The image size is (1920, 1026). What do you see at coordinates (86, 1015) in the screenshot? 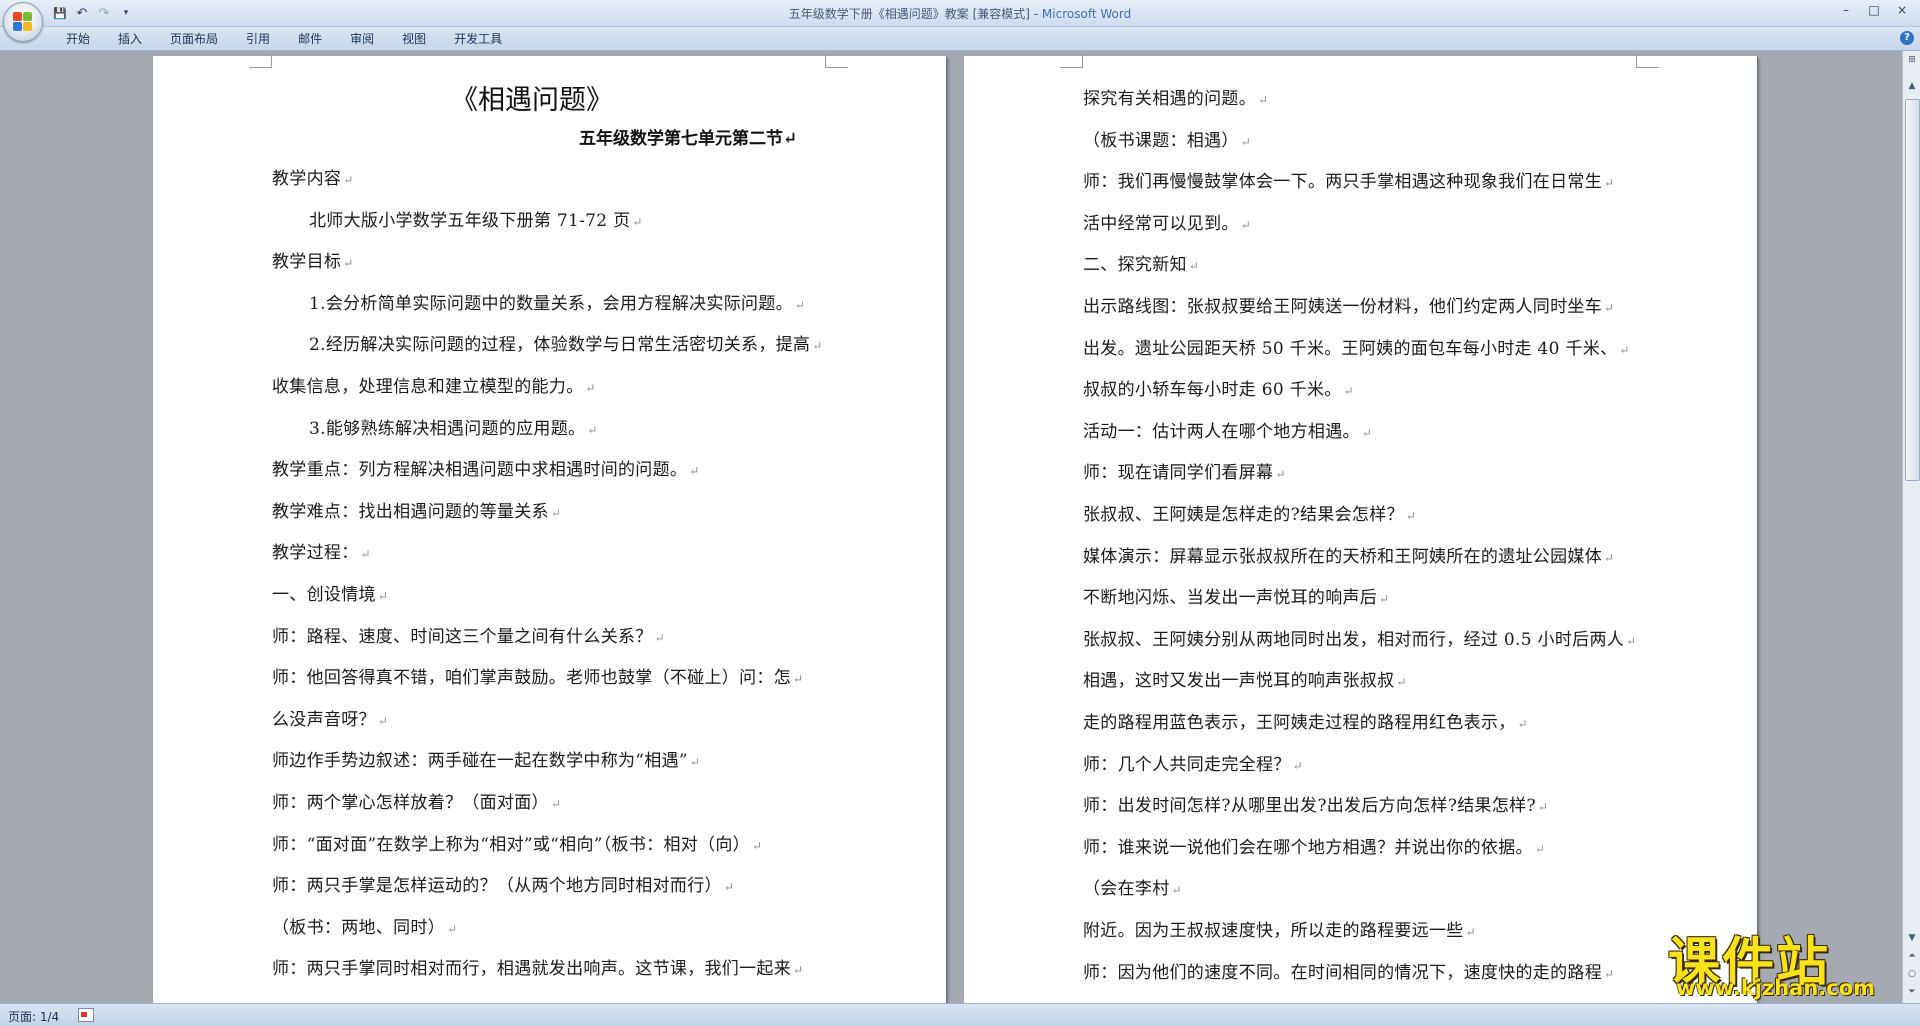
I see `proofing-icon` at bounding box center [86, 1015].